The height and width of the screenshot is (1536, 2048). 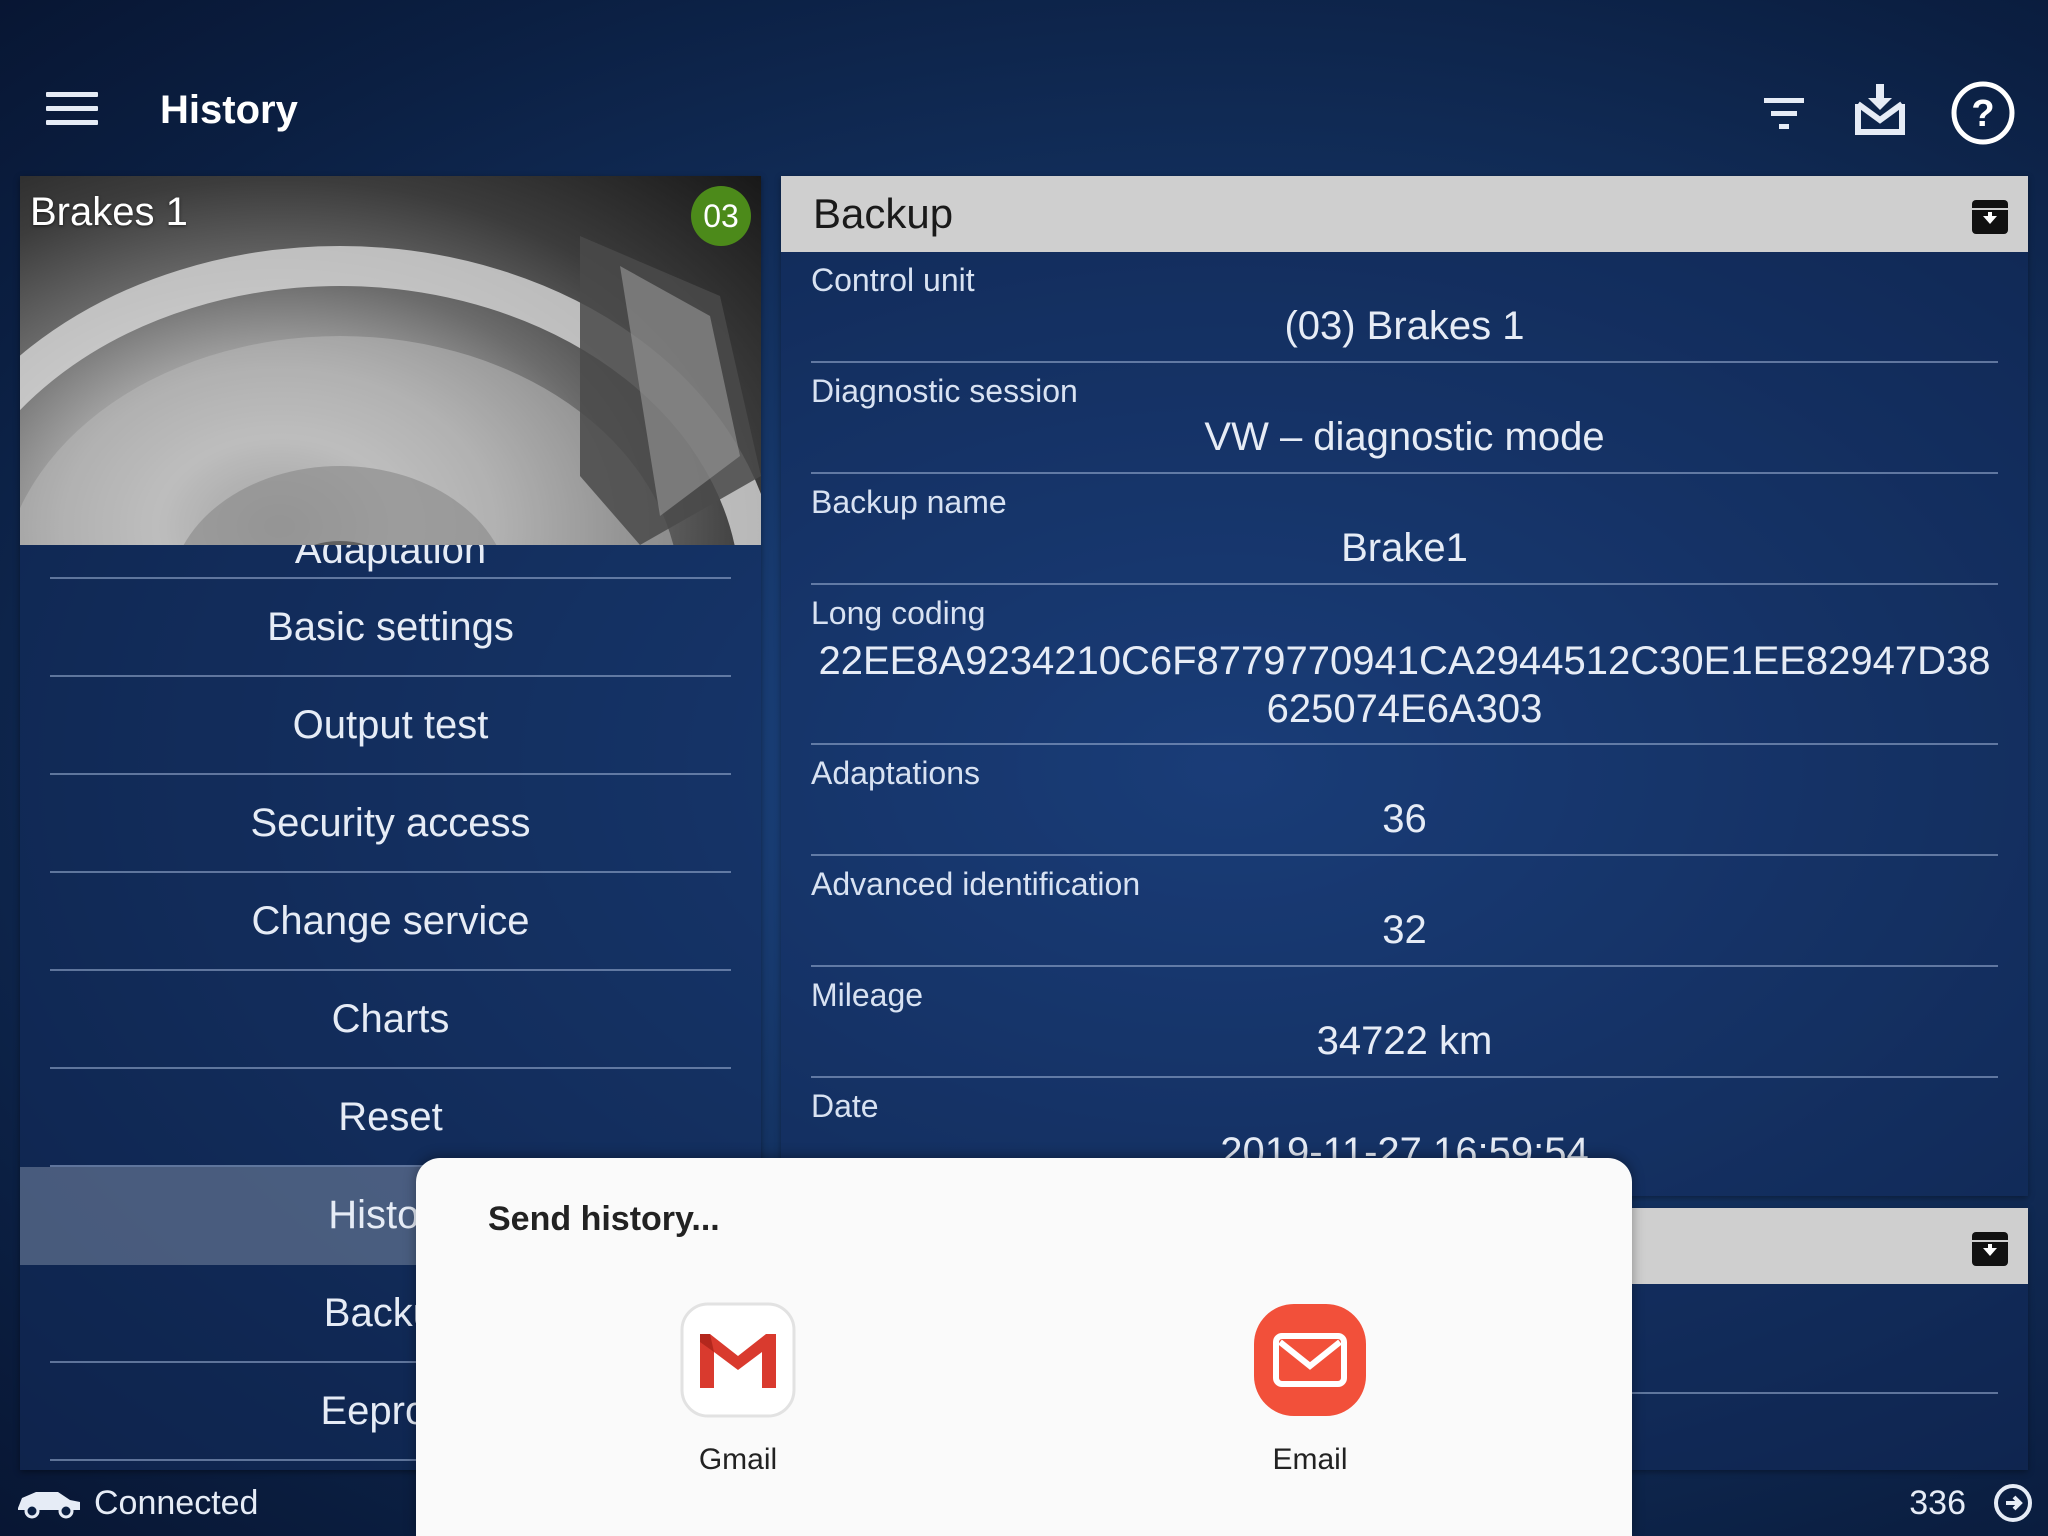 What do you see at coordinates (2013, 1503) in the screenshot?
I see `refresh-icon` at bounding box center [2013, 1503].